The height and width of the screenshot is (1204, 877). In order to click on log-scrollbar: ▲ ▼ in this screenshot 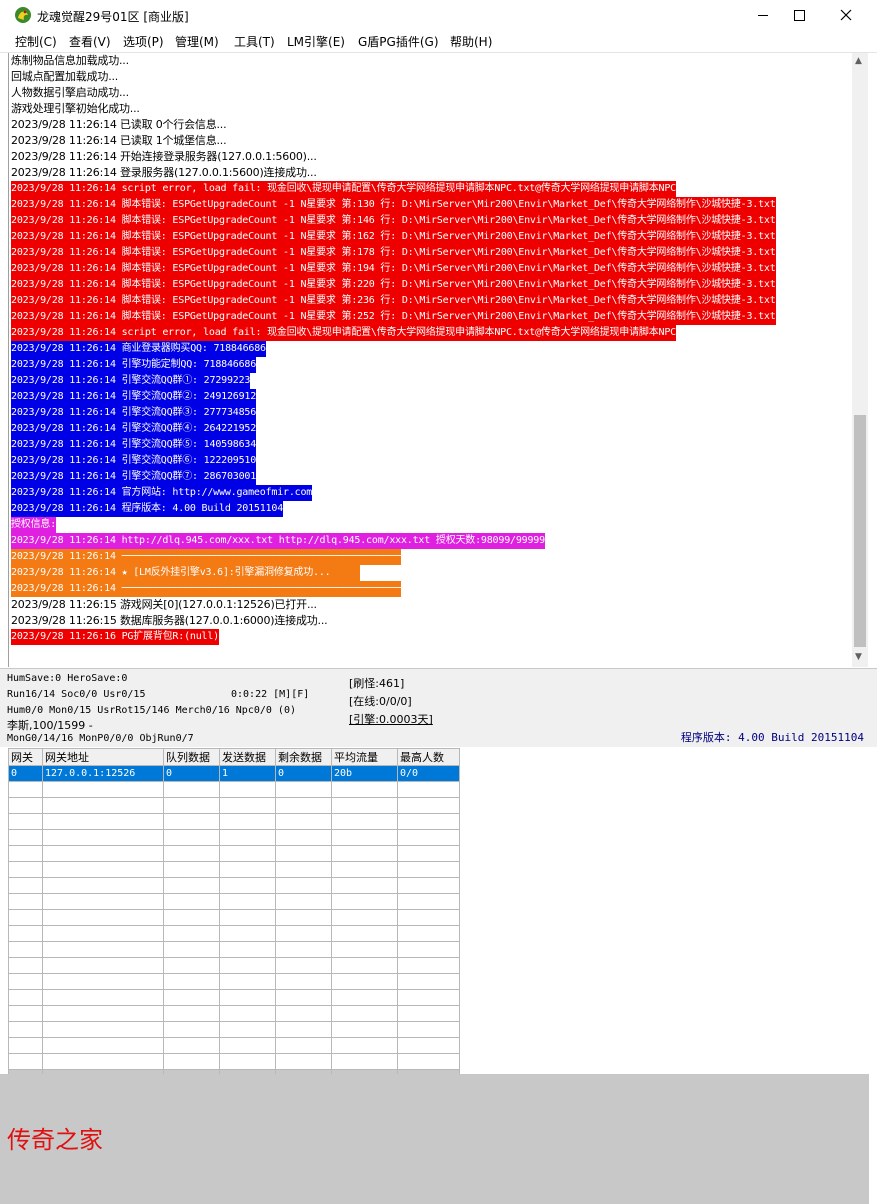, I will do `click(860, 360)`.